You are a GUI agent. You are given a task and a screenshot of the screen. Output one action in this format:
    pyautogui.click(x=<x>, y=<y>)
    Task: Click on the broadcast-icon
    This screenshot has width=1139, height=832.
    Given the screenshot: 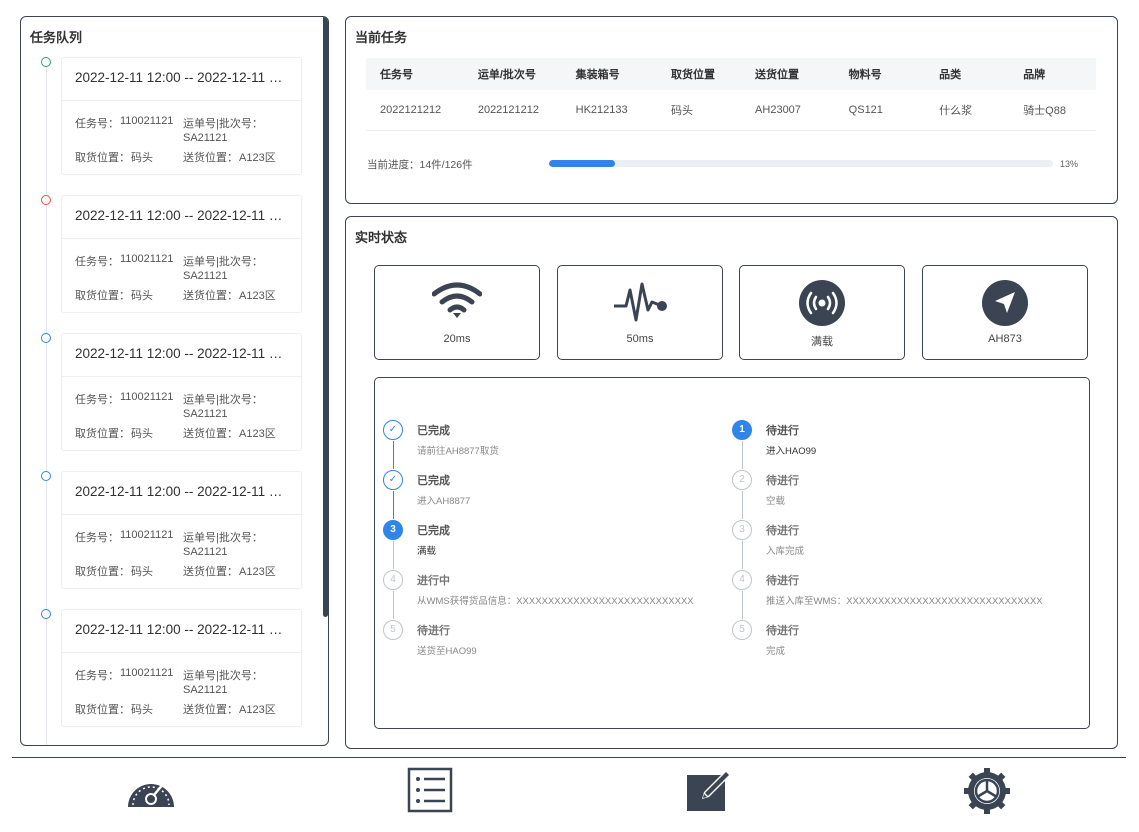 What is the action you would take?
    pyautogui.click(x=822, y=305)
    